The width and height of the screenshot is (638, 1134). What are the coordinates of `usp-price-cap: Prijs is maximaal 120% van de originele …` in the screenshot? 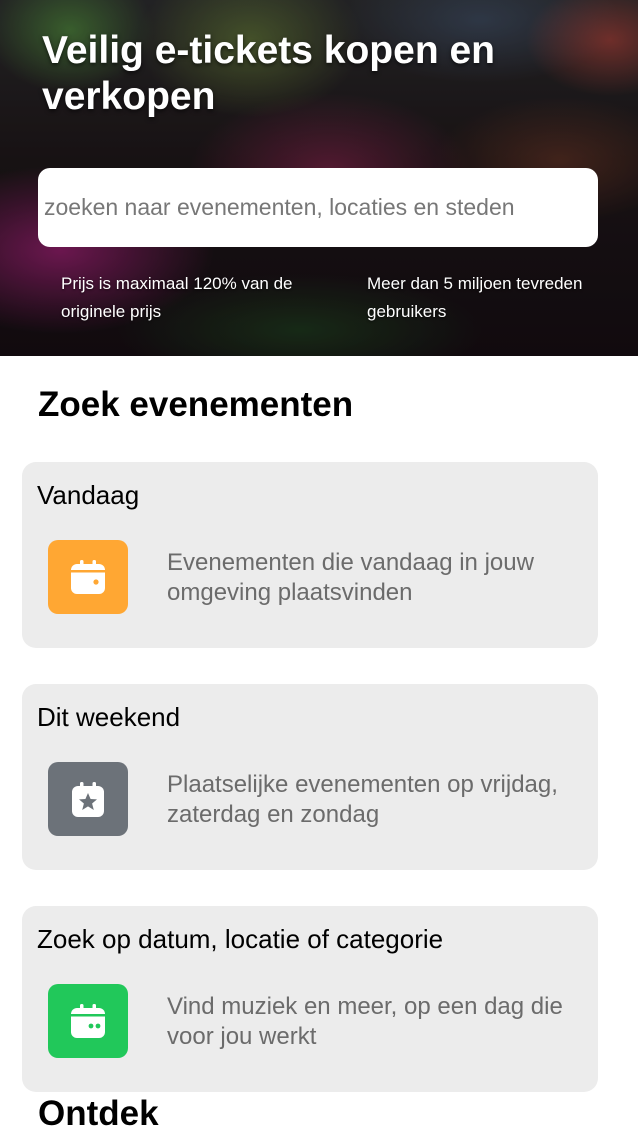 It's located at (177, 297).